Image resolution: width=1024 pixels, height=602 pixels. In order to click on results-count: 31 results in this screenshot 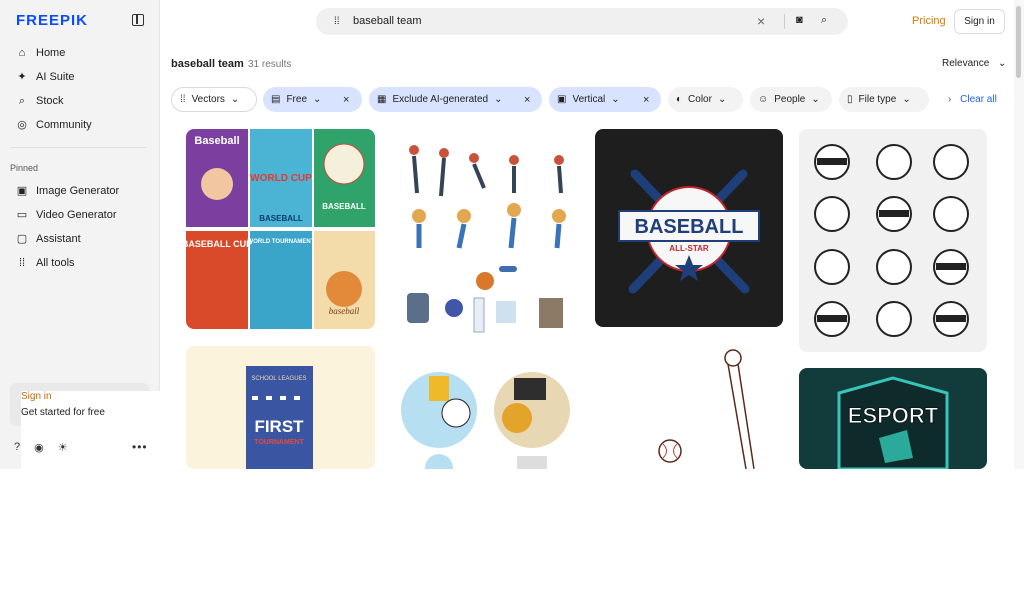, I will do `click(270, 64)`.